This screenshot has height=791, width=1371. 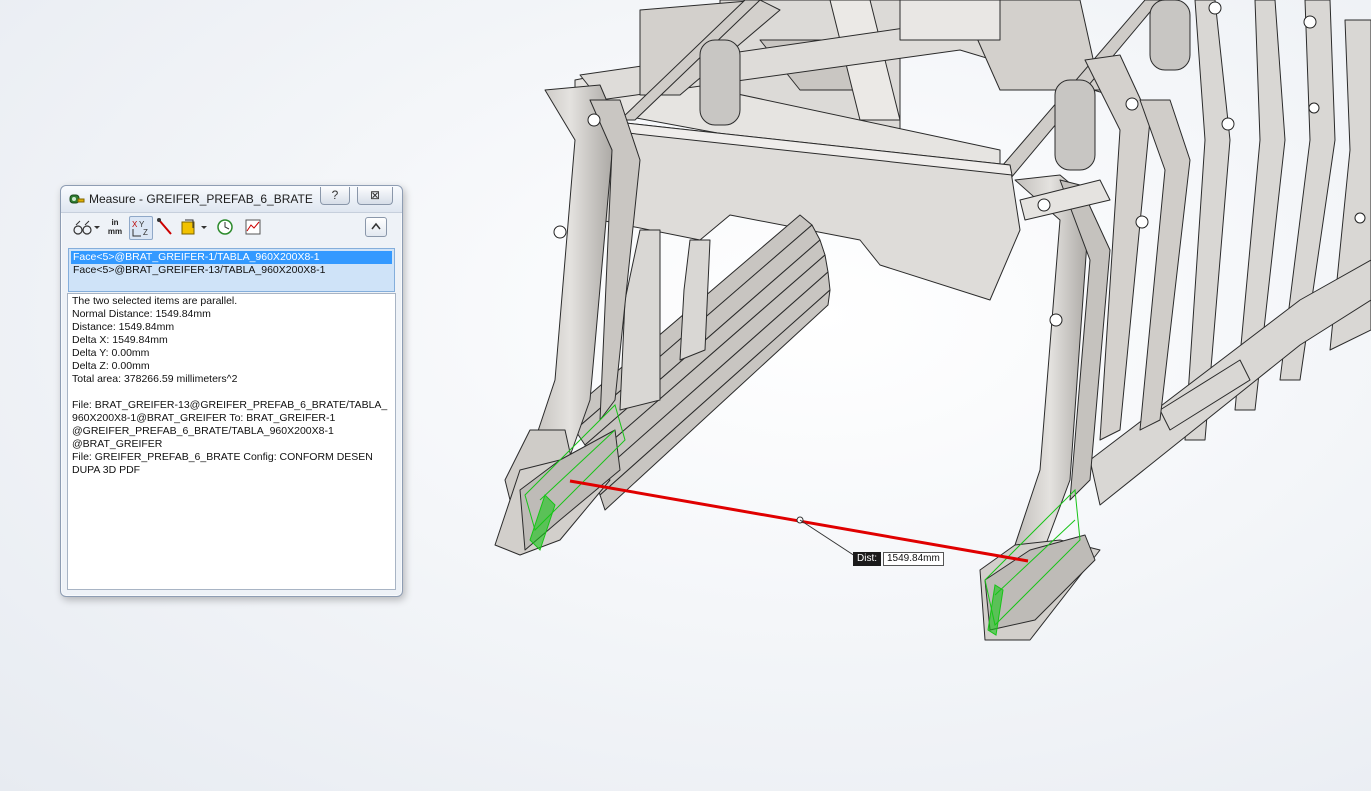 I want to click on result-normal-distance: Normal Distance: 1549.84mm, so click(x=141, y=314).